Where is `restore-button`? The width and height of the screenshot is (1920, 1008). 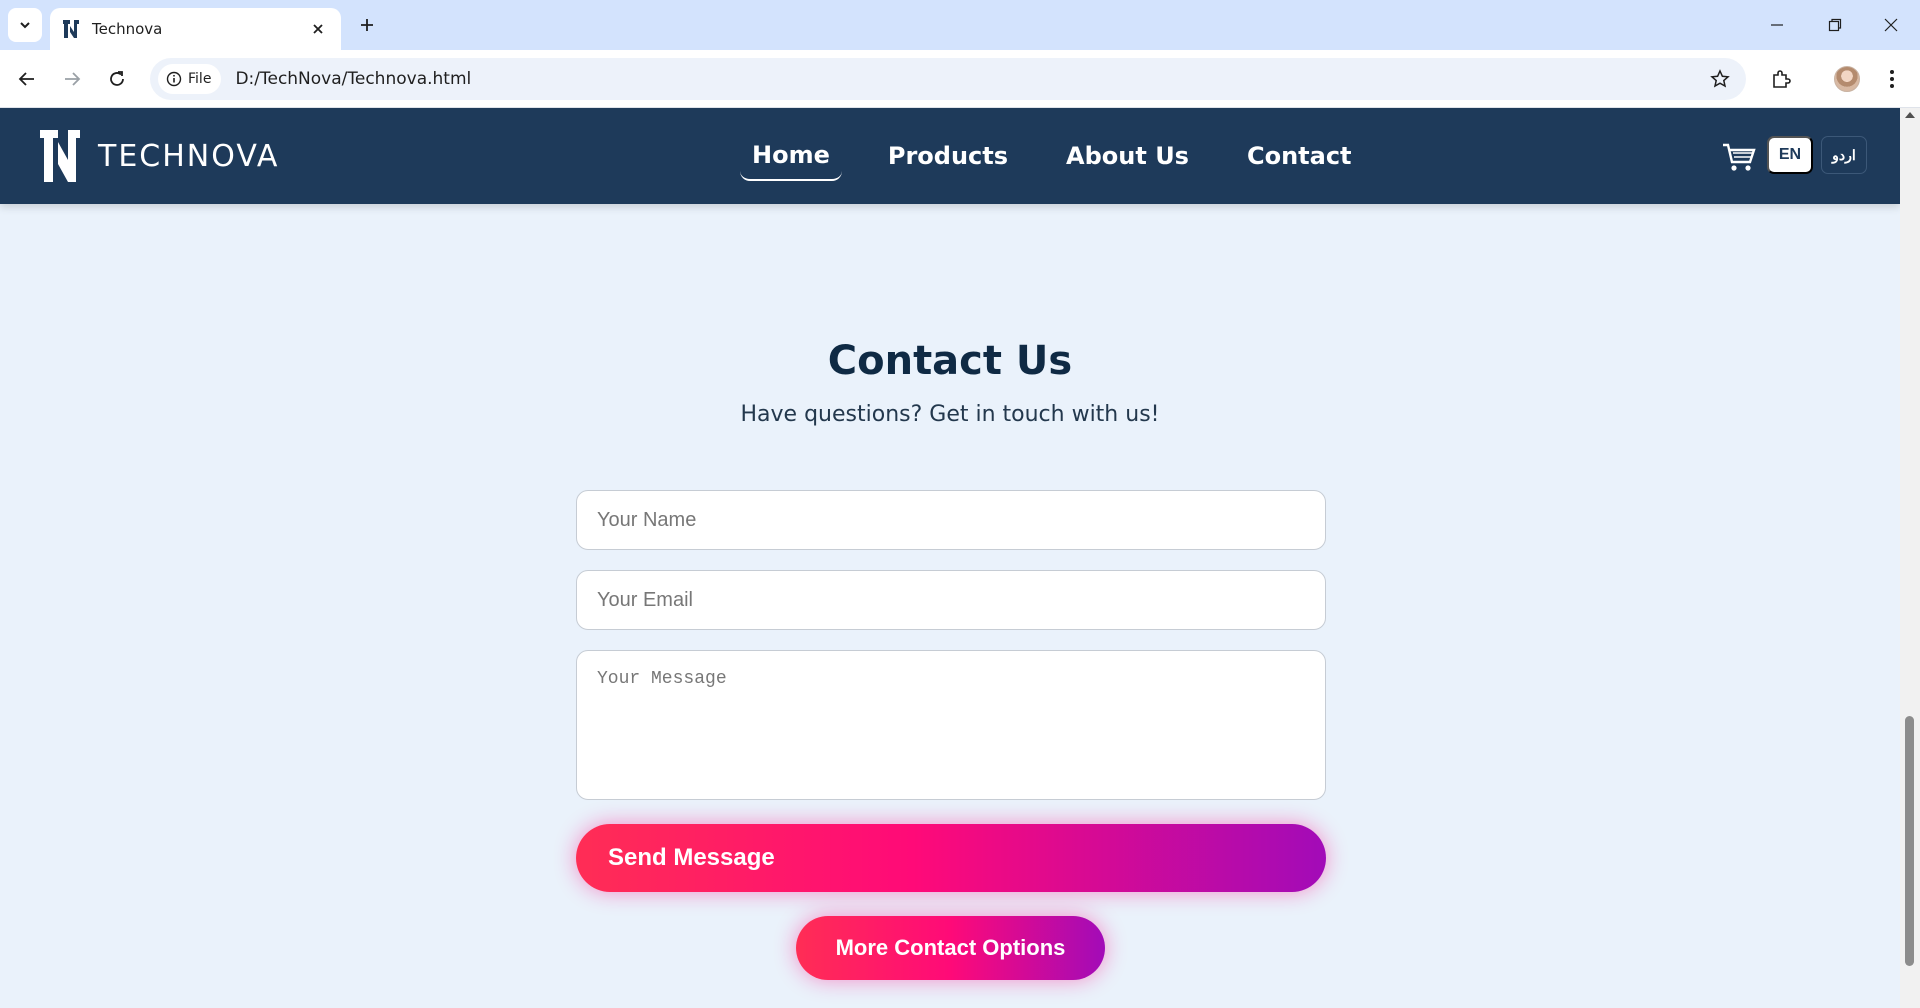 restore-button is located at coordinates (1835, 25).